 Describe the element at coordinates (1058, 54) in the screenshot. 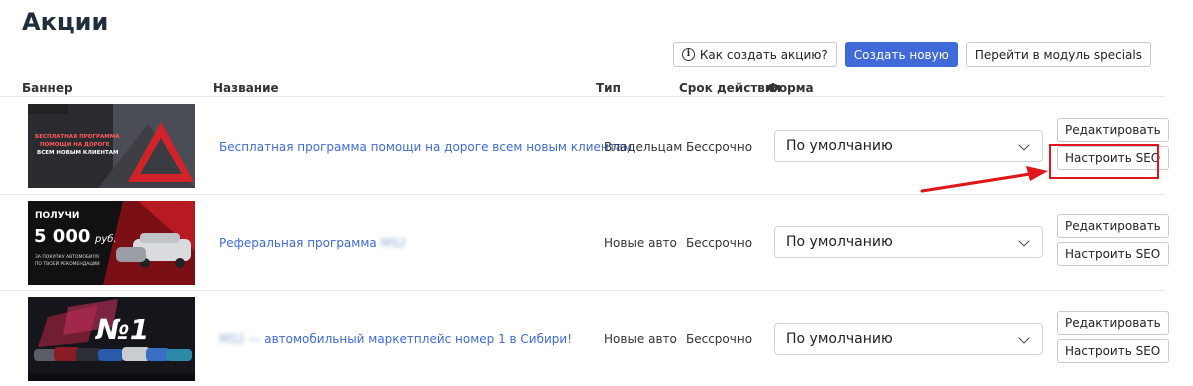

I see `goto-specials-button: Перейти в модуль specials` at that location.